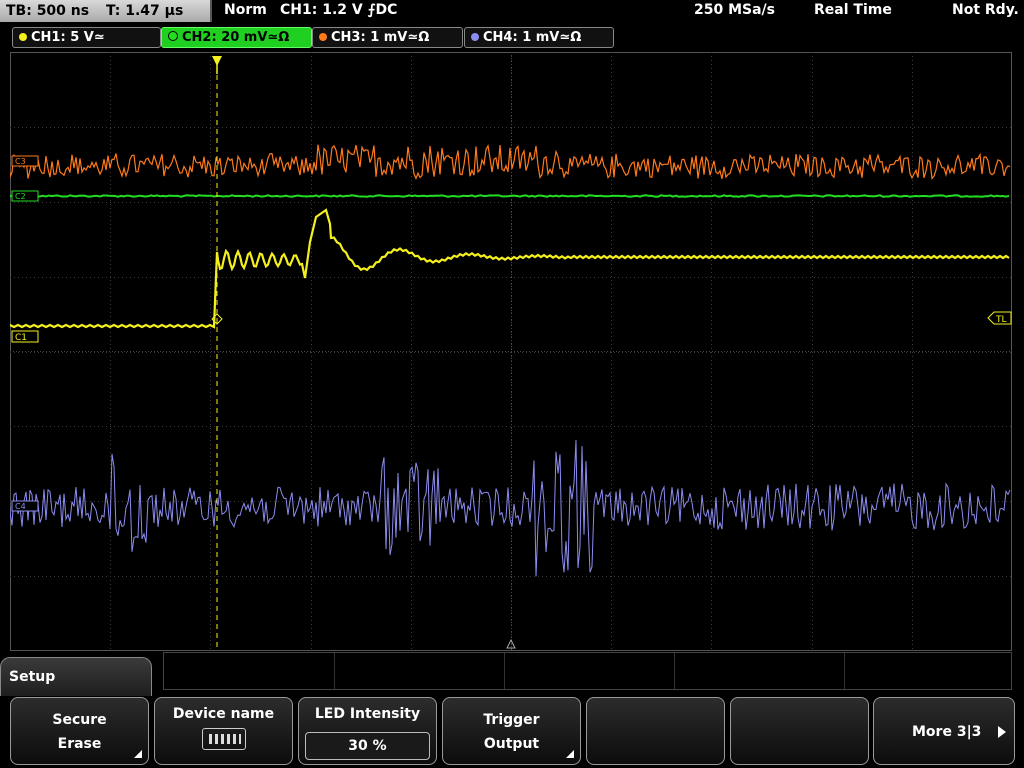 The height and width of the screenshot is (768, 1024). I want to click on channel-tab-ch1: CH1: 5 V≃, so click(86, 37).